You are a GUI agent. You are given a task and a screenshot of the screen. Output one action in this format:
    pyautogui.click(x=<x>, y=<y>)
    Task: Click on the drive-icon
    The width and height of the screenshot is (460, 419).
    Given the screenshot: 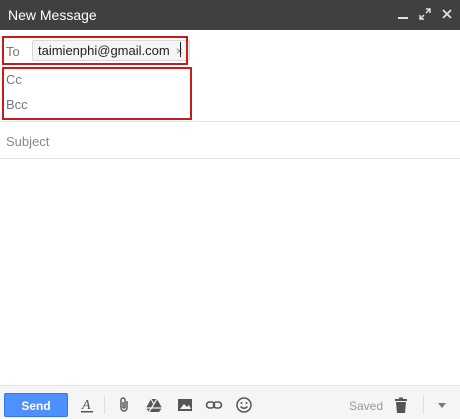 What is the action you would take?
    pyautogui.click(x=154, y=405)
    